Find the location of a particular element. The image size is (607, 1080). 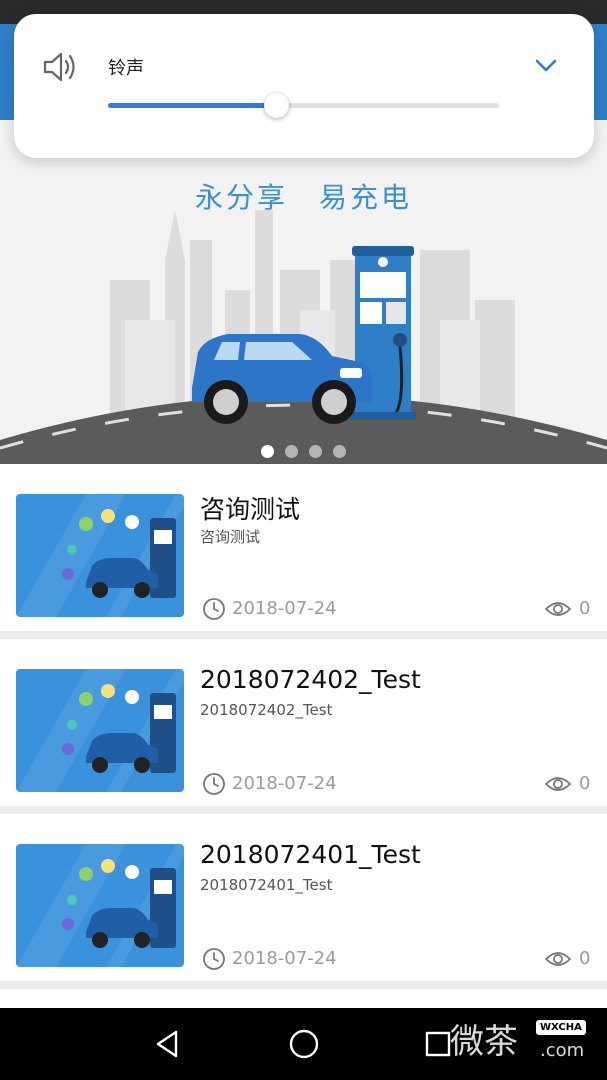

article-title: 2018072402_Test is located at coordinates (310, 679).